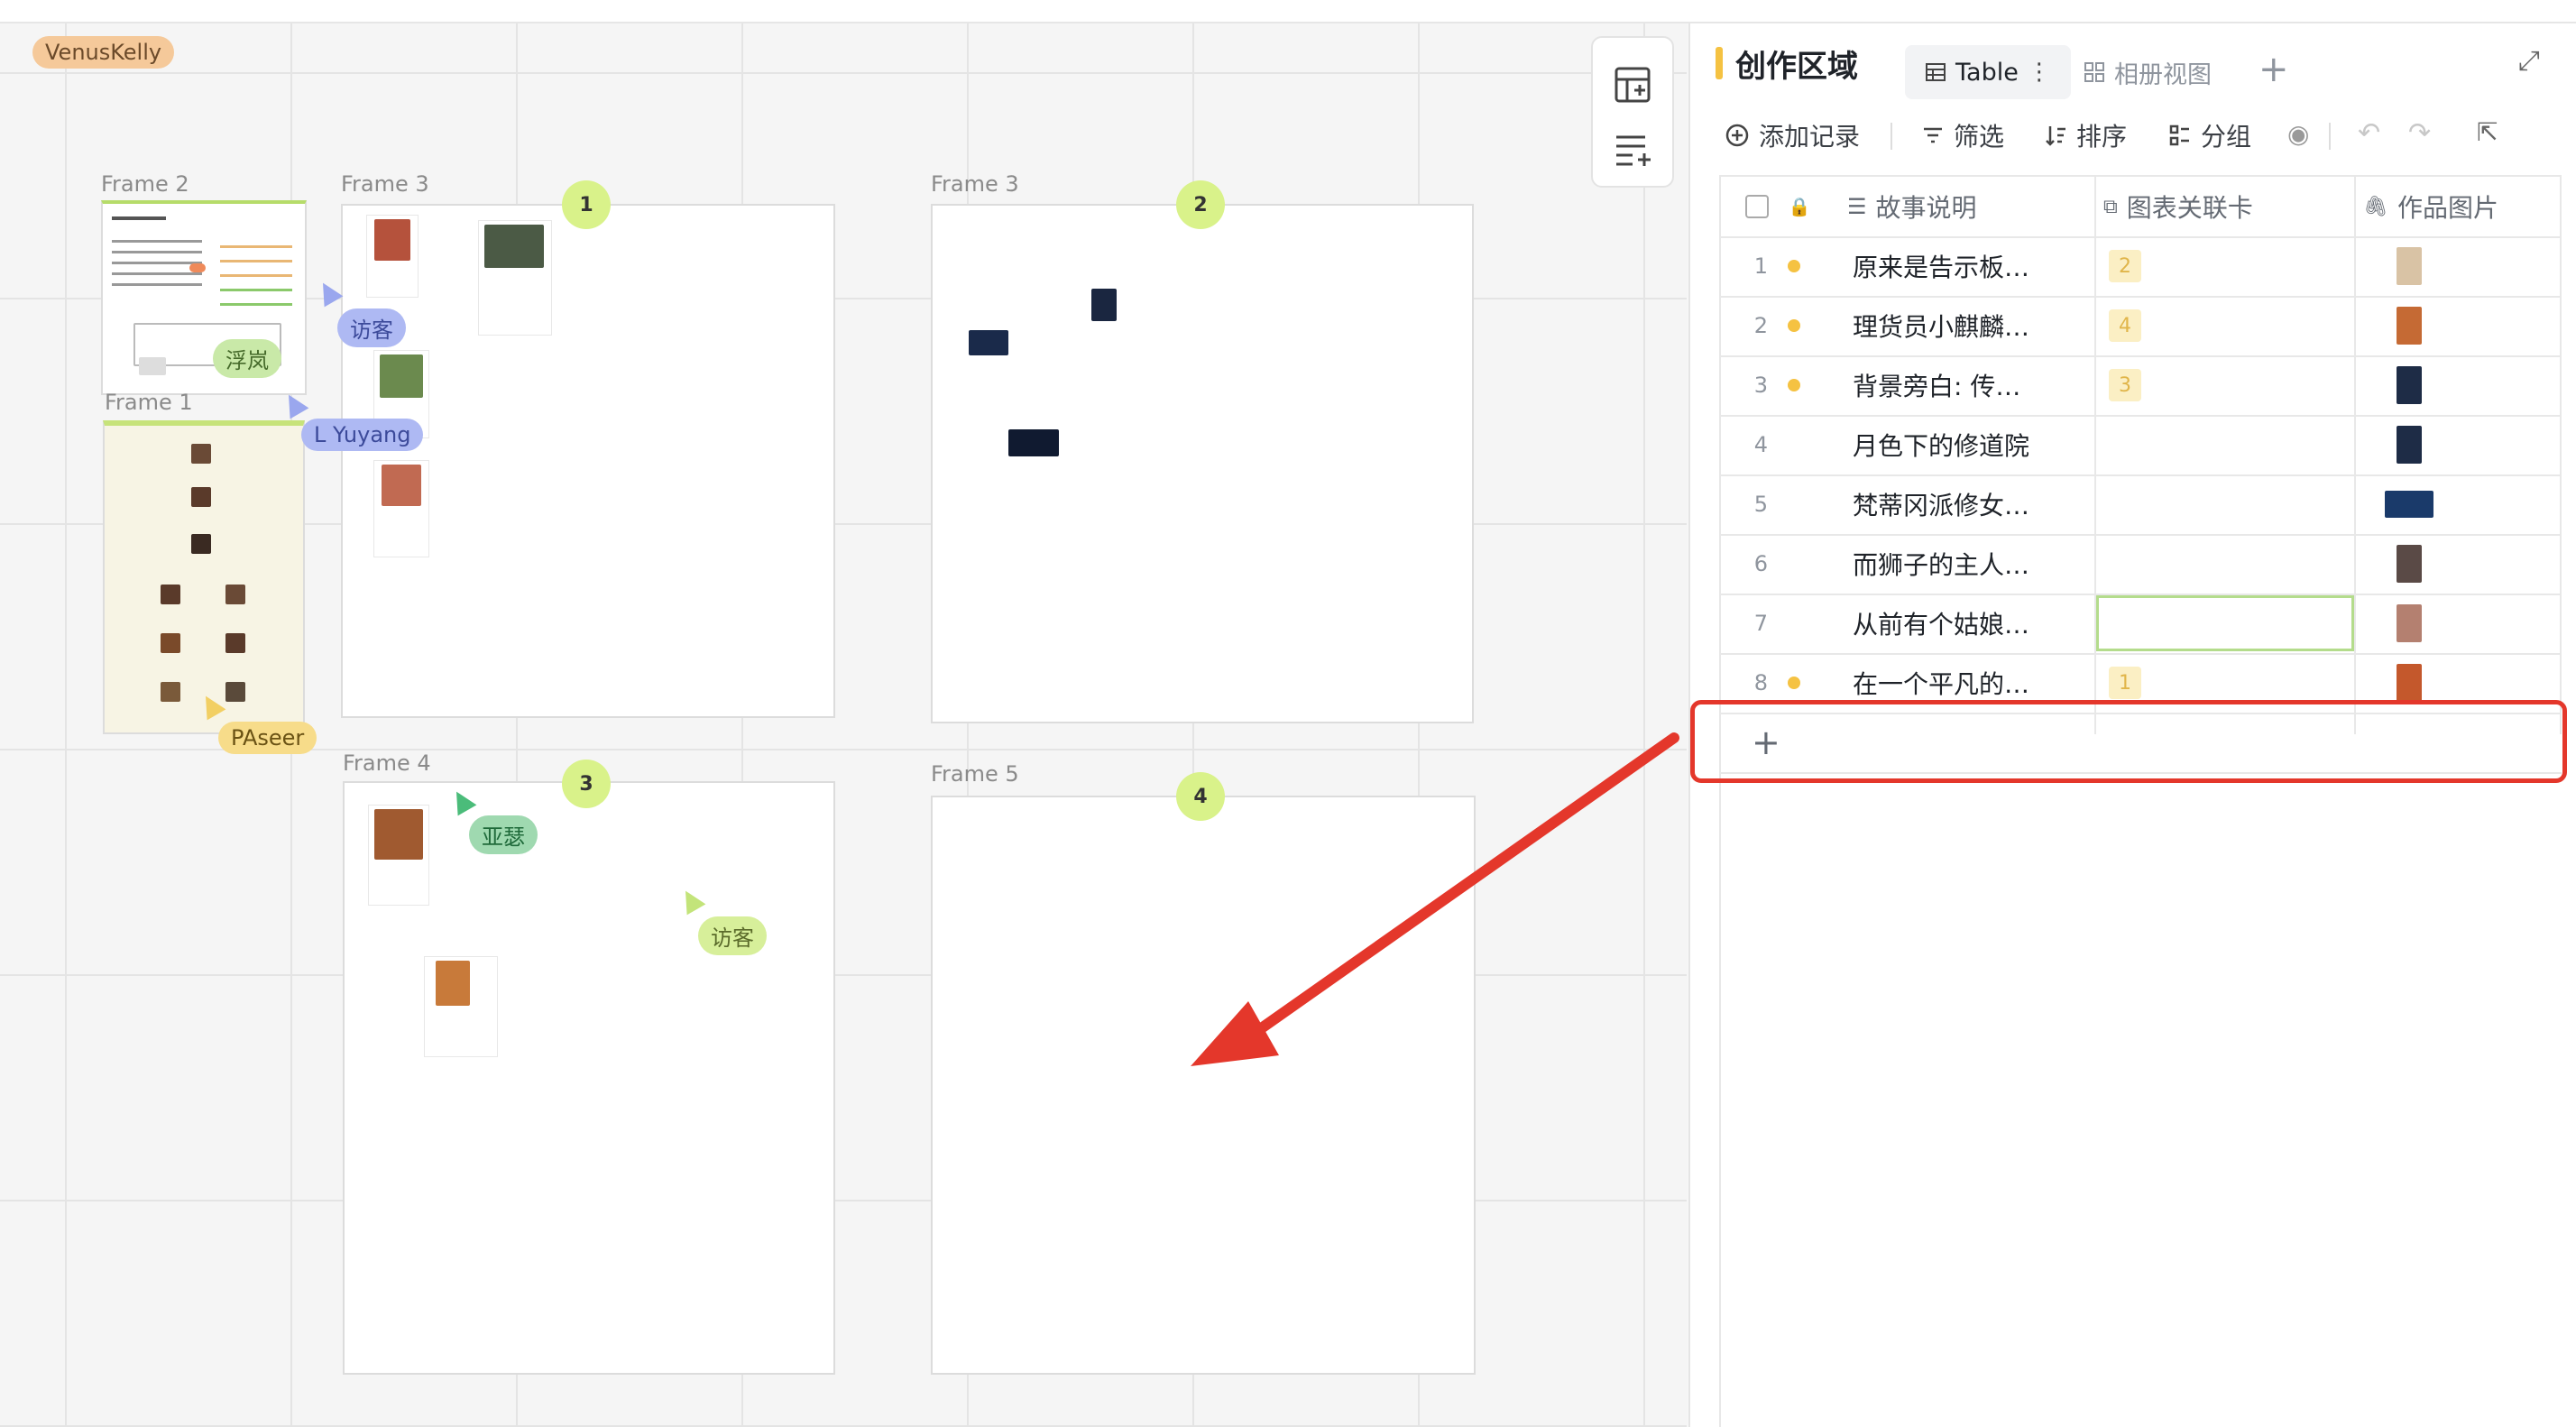 Image resolution: width=2576 pixels, height=1427 pixels. What do you see at coordinates (975, 774) in the screenshot?
I see `frame-label: Frame 5` at bounding box center [975, 774].